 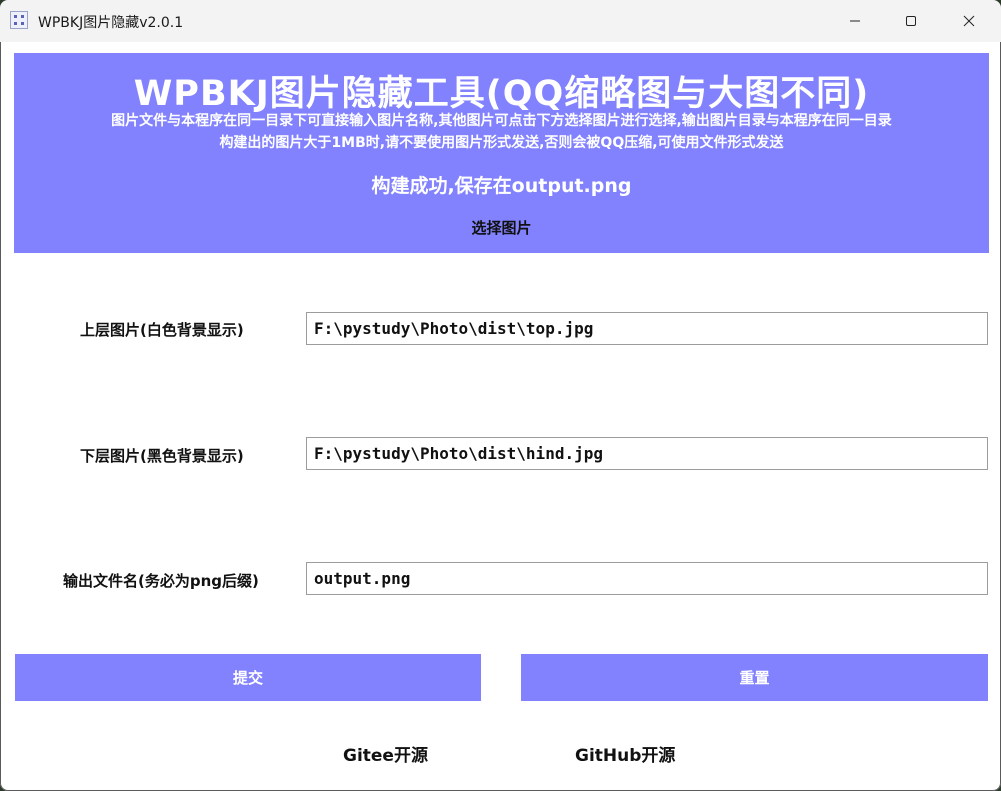 I want to click on close-icon, so click(x=969, y=21).